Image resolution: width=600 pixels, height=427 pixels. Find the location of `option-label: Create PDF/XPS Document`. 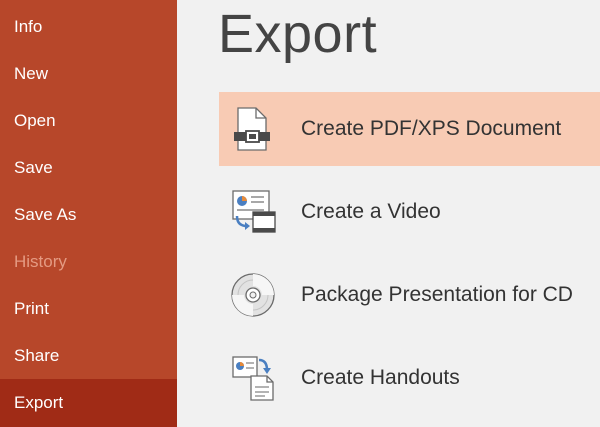

option-label: Create PDF/XPS Document is located at coordinates (431, 128).